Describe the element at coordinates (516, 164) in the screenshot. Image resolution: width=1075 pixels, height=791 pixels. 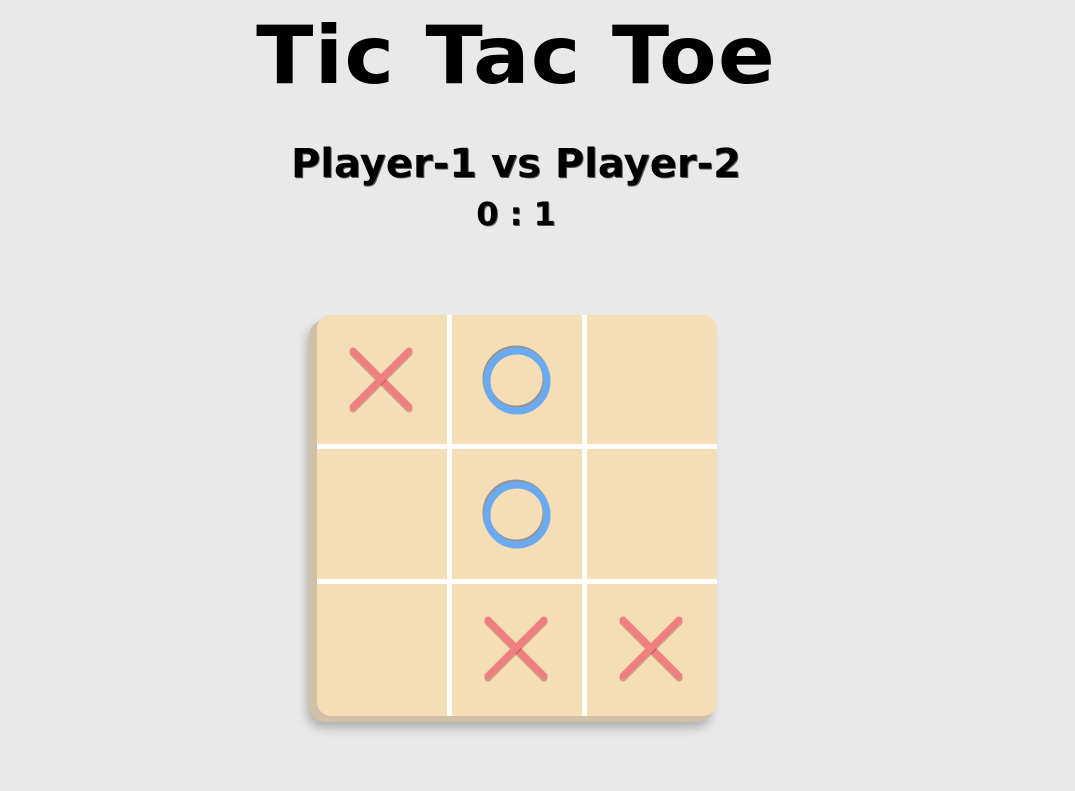
I see `matchup-label: Player-1 vs Player-2` at that location.